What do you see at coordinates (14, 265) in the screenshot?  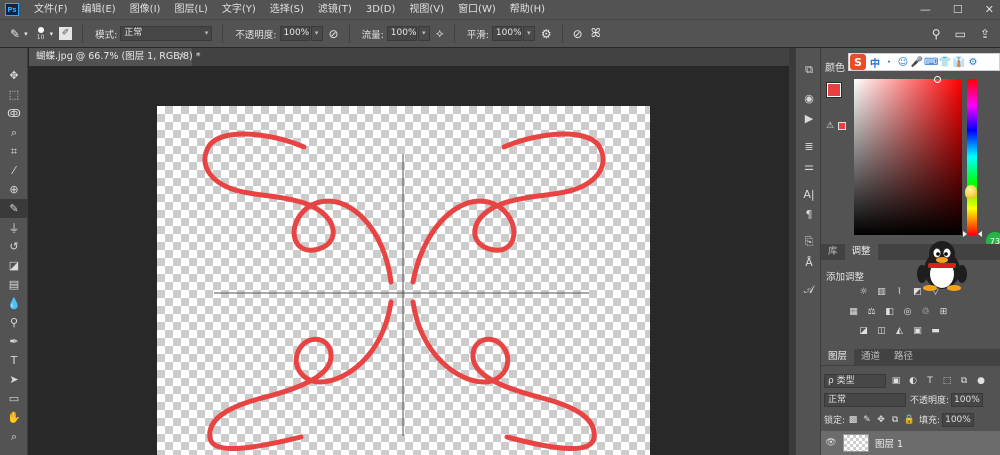 I see `eraser-tool-icon: ◪` at bounding box center [14, 265].